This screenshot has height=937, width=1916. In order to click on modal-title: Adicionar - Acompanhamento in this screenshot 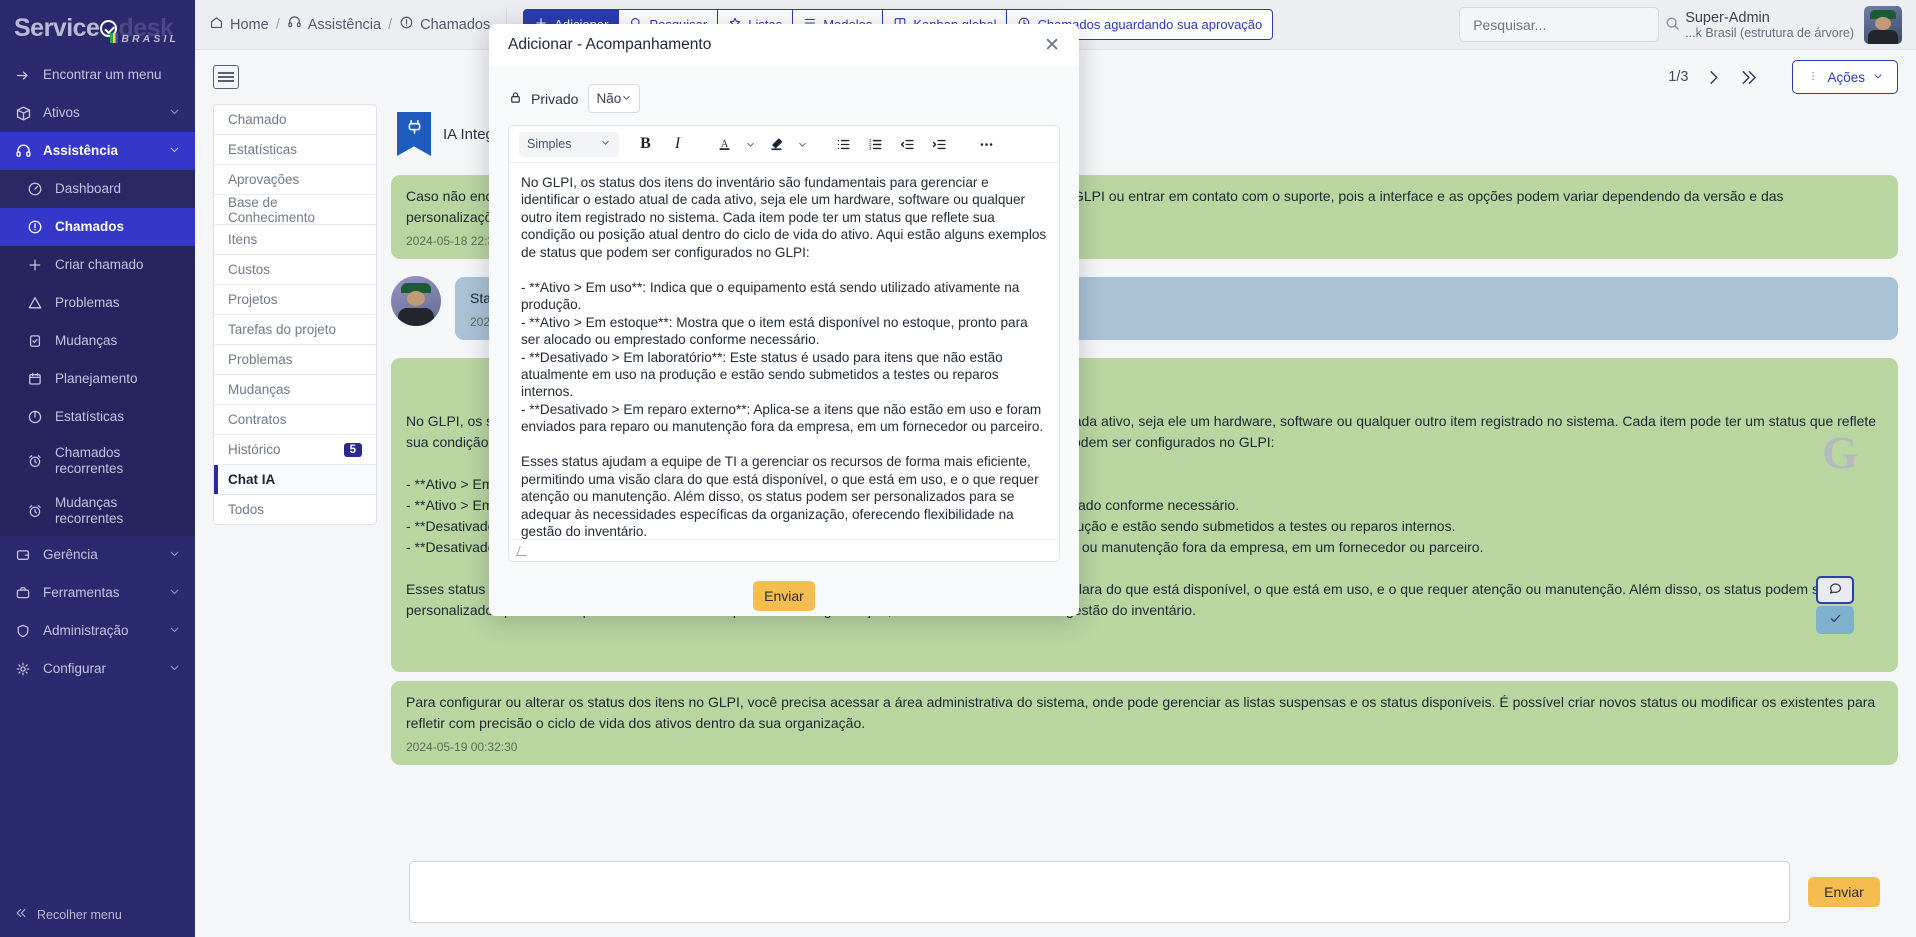, I will do `click(610, 44)`.